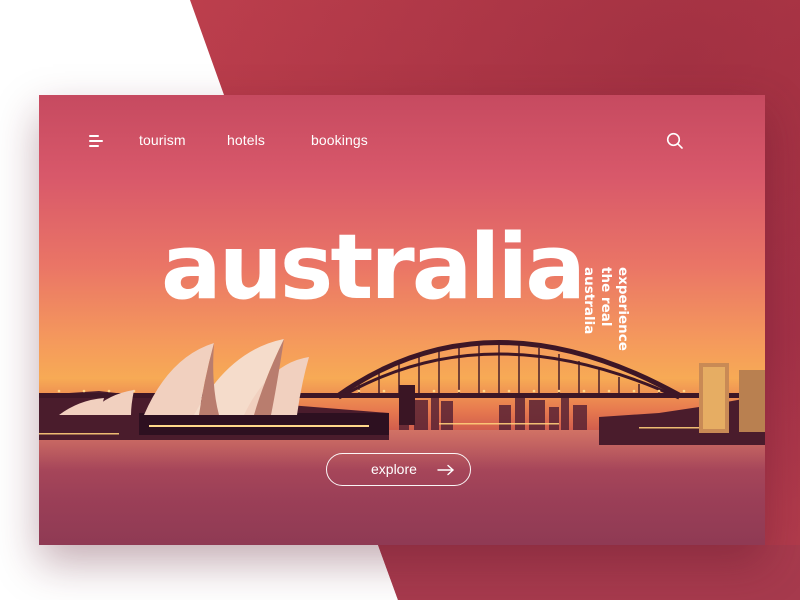  What do you see at coordinates (162, 140) in the screenshot?
I see `nav-item-tourism: tourism` at bounding box center [162, 140].